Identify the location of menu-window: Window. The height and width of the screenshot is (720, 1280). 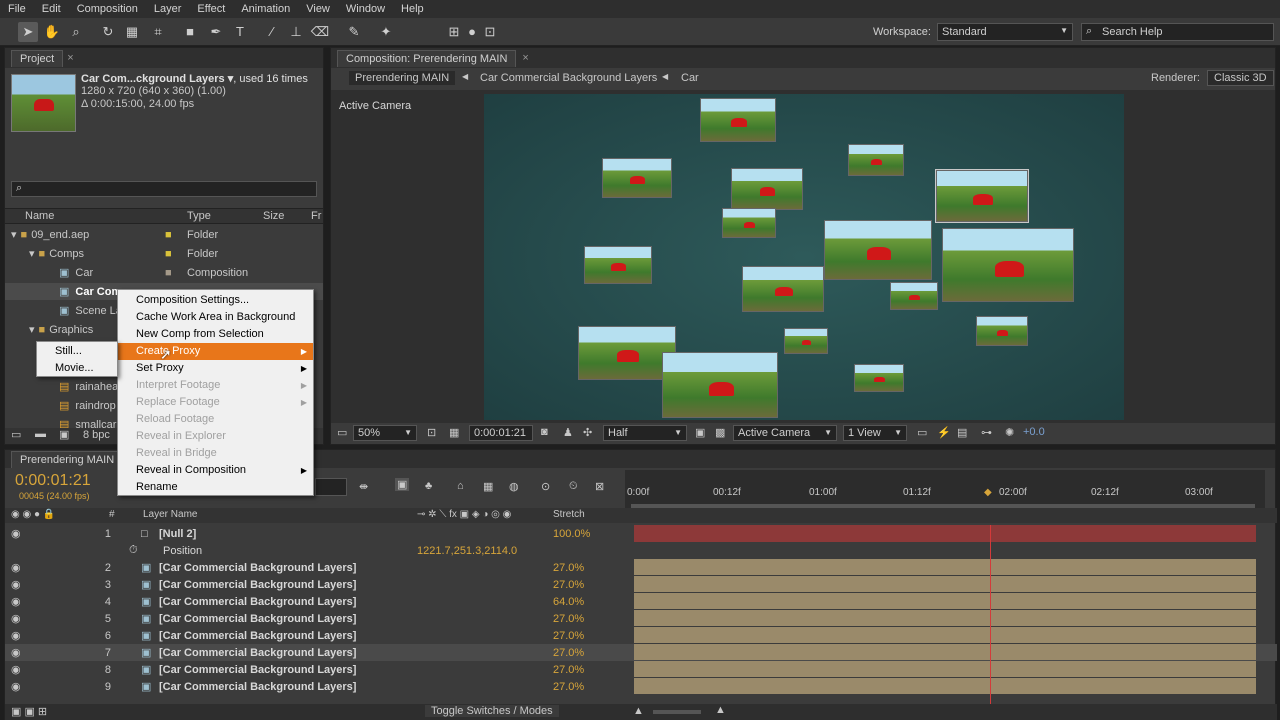
(365, 9).